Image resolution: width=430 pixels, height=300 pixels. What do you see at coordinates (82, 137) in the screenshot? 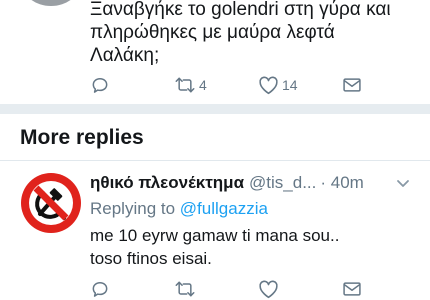
I see `more-replies-heading: More replies` at bounding box center [82, 137].